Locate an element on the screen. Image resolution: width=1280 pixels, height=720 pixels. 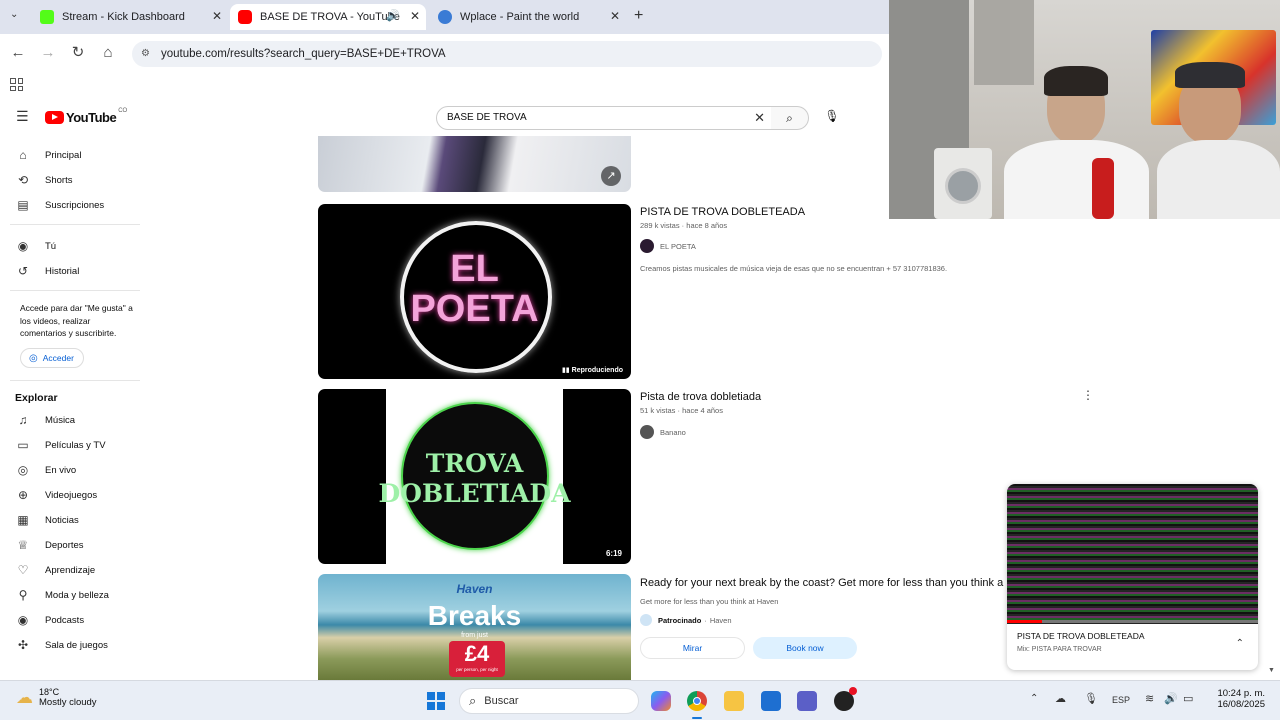
learning-icon: ♡ is located at coordinates (23, 570).